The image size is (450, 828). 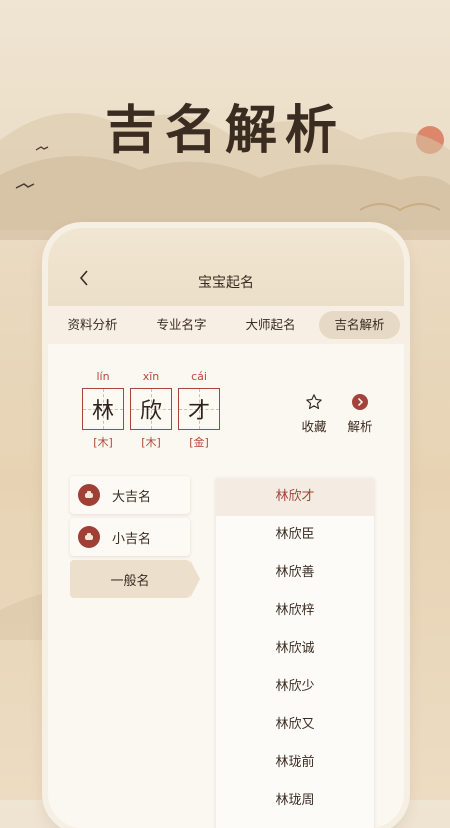 I want to click on category-normal: 一般名, so click(x=135, y=579).